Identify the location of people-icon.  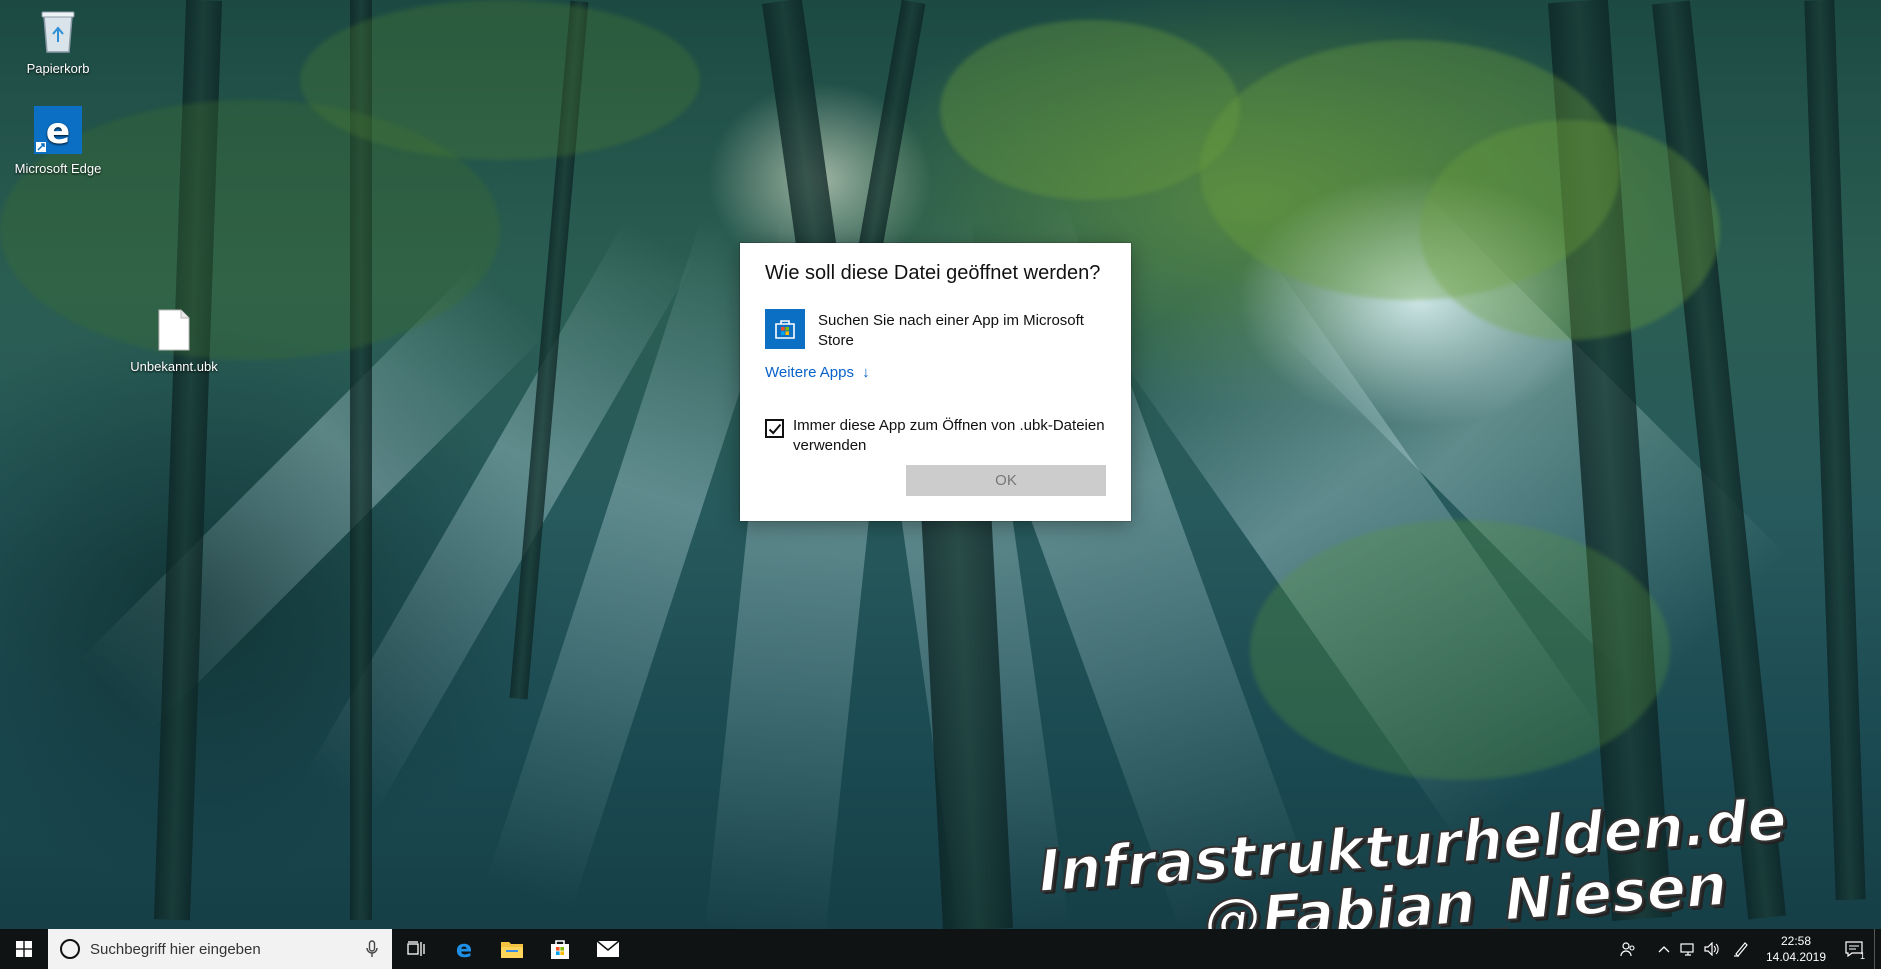
(1628, 949).